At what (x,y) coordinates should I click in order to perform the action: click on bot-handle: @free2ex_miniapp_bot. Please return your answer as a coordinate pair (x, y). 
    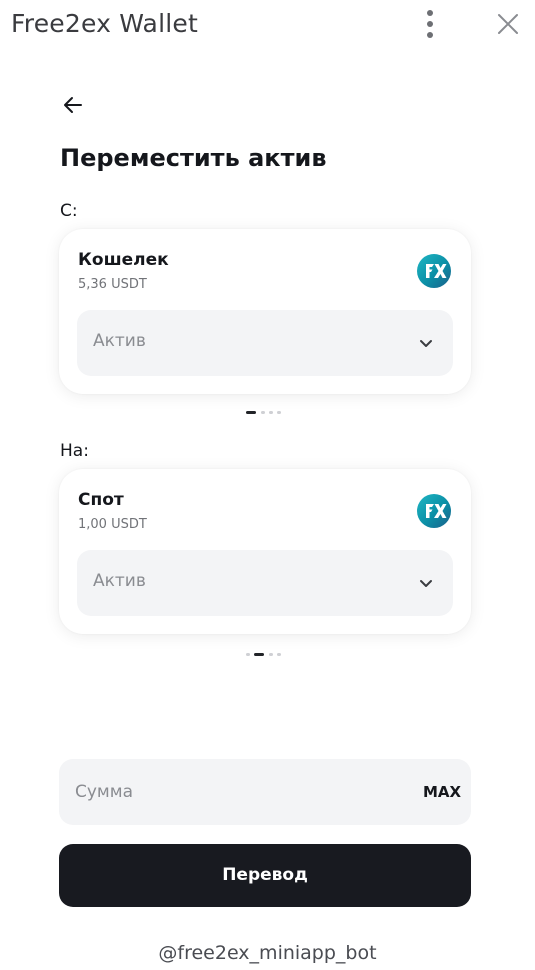
    Looking at the image, I should click on (267, 953).